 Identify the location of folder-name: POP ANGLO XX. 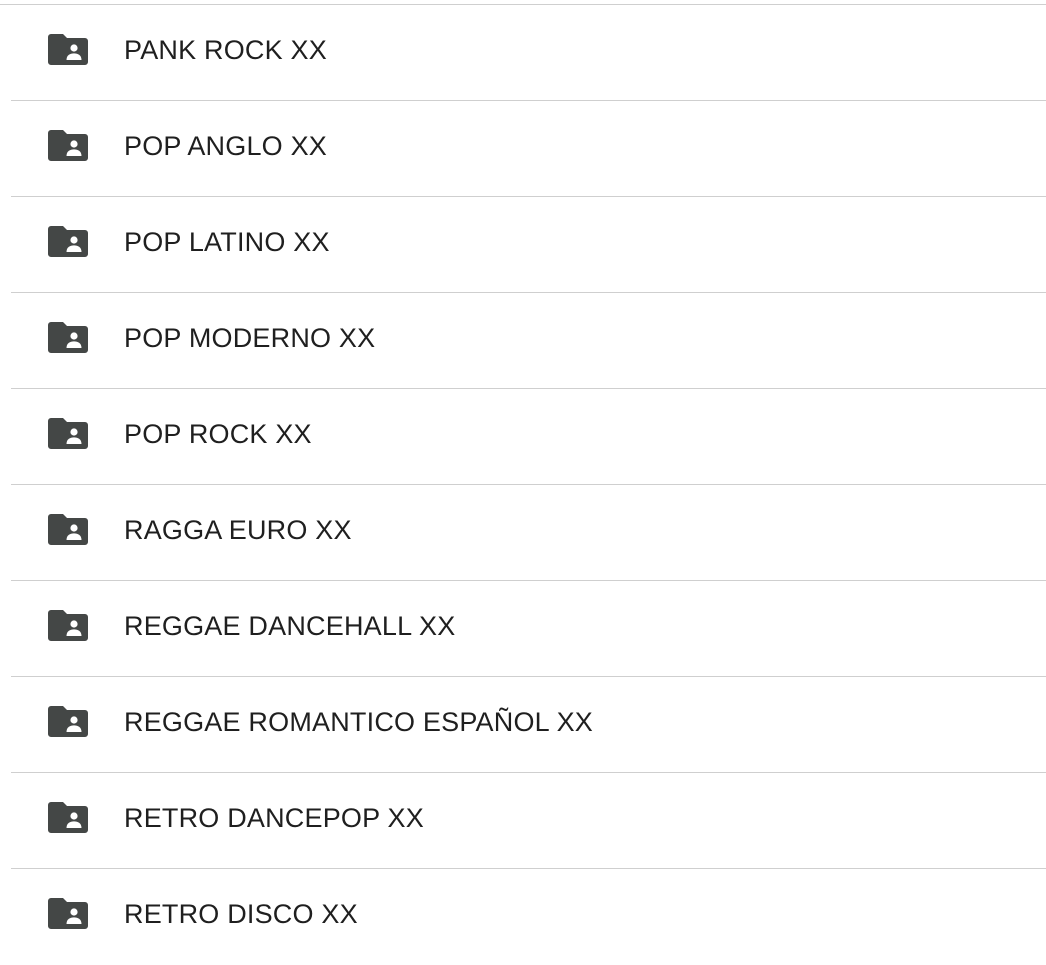
(225, 146).